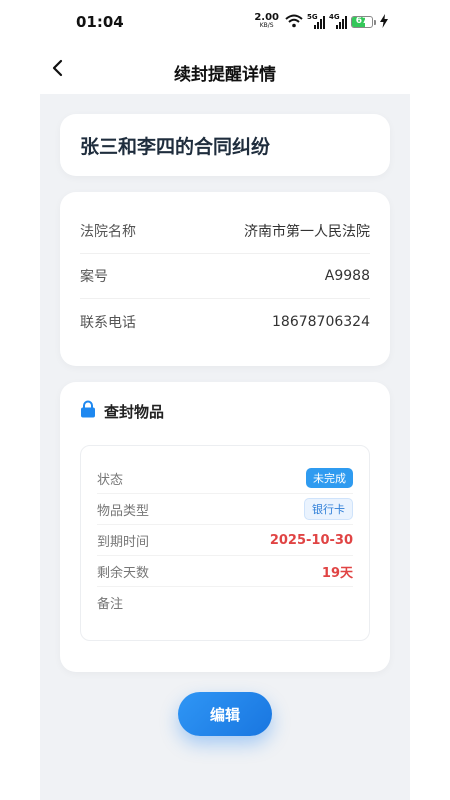 This screenshot has width=450, height=800. What do you see at coordinates (347, 276) in the screenshot?
I see `case-number-value: A9988` at bounding box center [347, 276].